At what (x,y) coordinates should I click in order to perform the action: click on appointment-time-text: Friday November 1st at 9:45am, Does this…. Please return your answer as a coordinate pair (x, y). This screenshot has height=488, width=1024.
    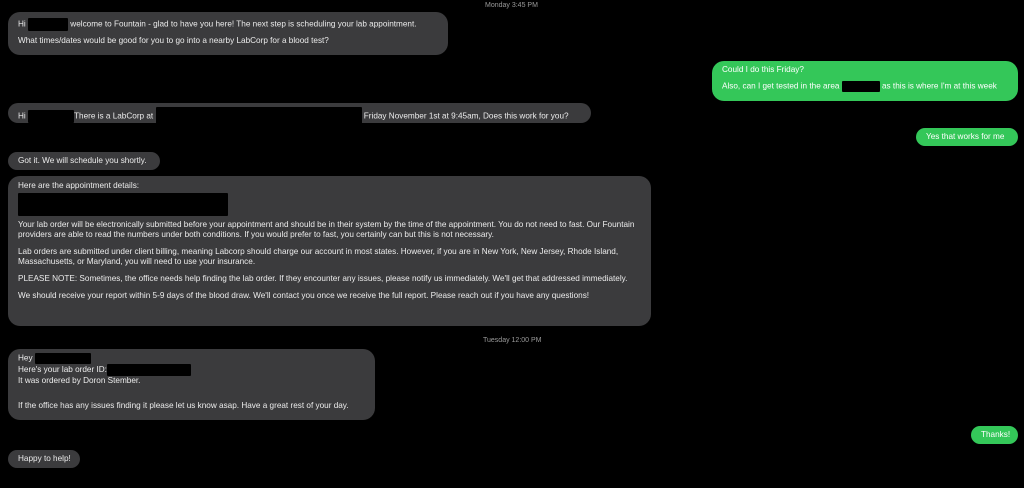
    Looking at the image, I should click on (466, 116).